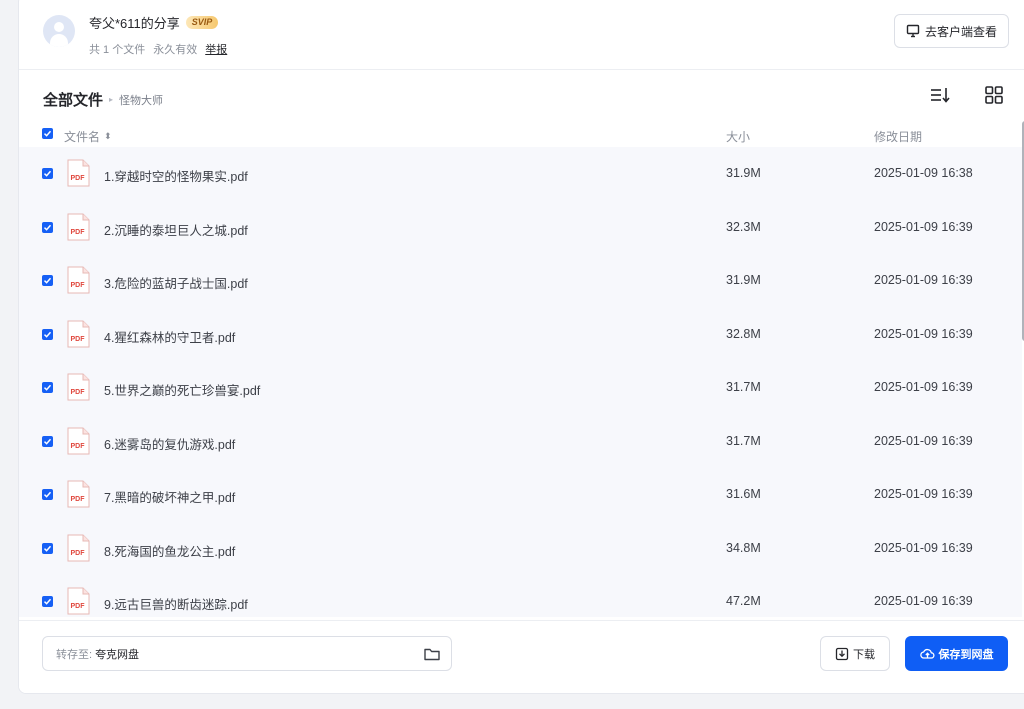  Describe the element at coordinates (59, 31) in the screenshot. I see `avatar` at that location.